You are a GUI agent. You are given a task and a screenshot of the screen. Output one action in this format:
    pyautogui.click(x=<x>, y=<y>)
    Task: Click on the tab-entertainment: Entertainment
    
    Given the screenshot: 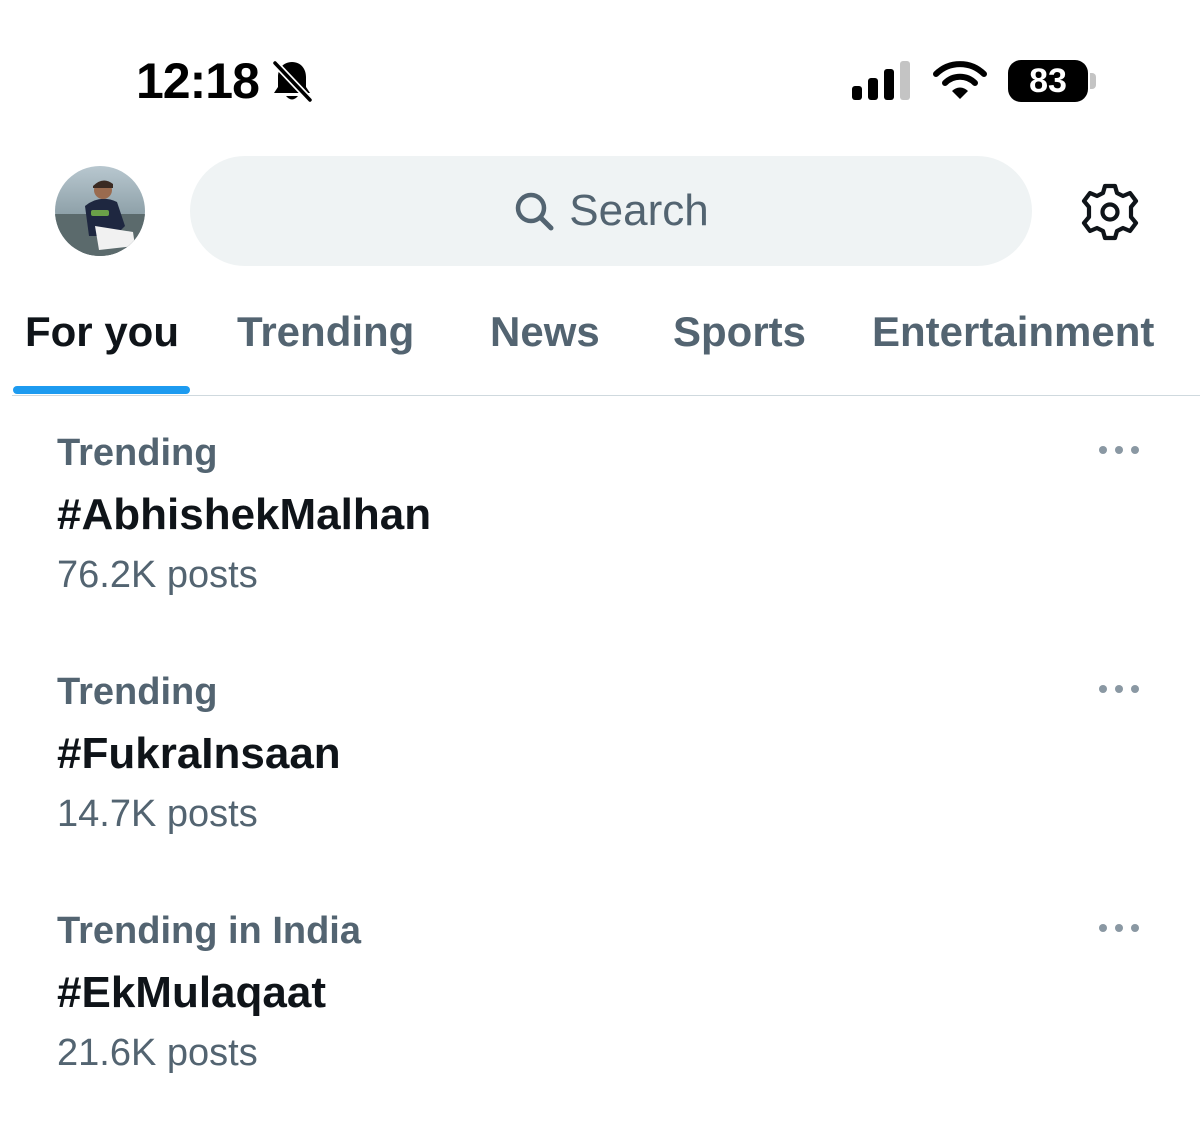 What is the action you would take?
    pyautogui.click(x=1013, y=332)
    